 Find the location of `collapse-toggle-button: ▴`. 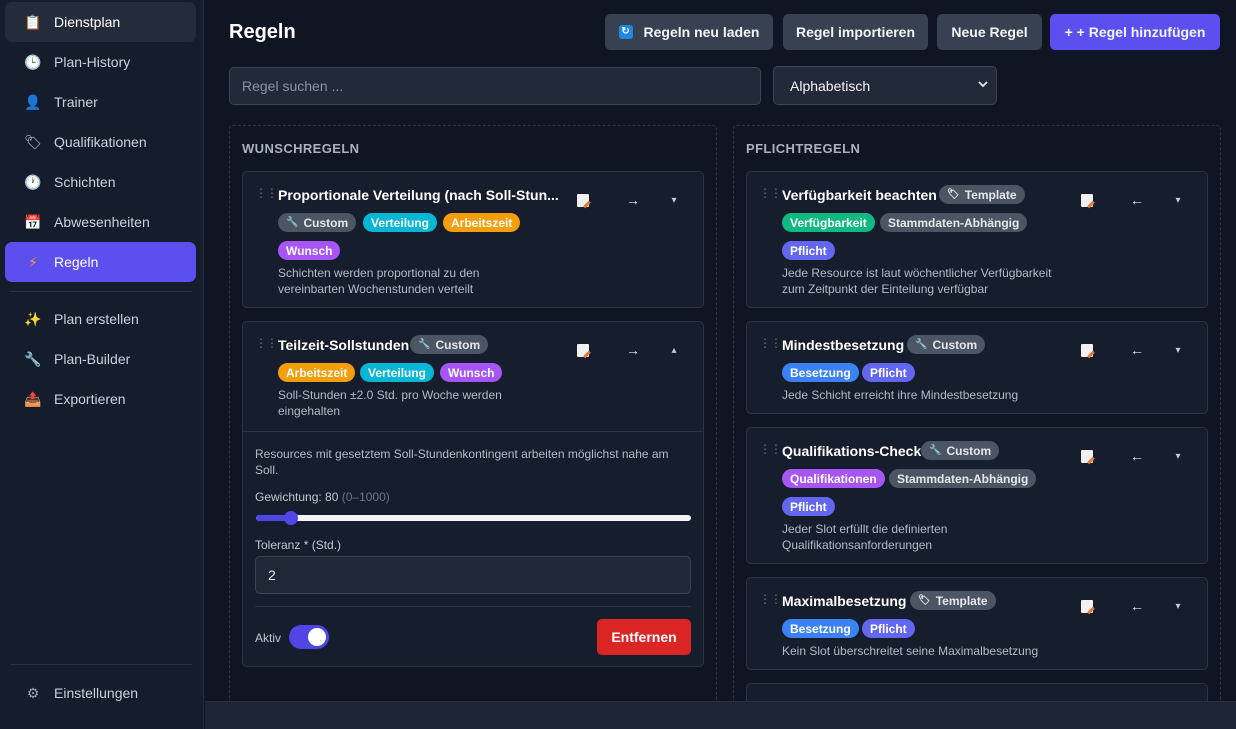

collapse-toggle-button: ▴ is located at coordinates (674, 350).